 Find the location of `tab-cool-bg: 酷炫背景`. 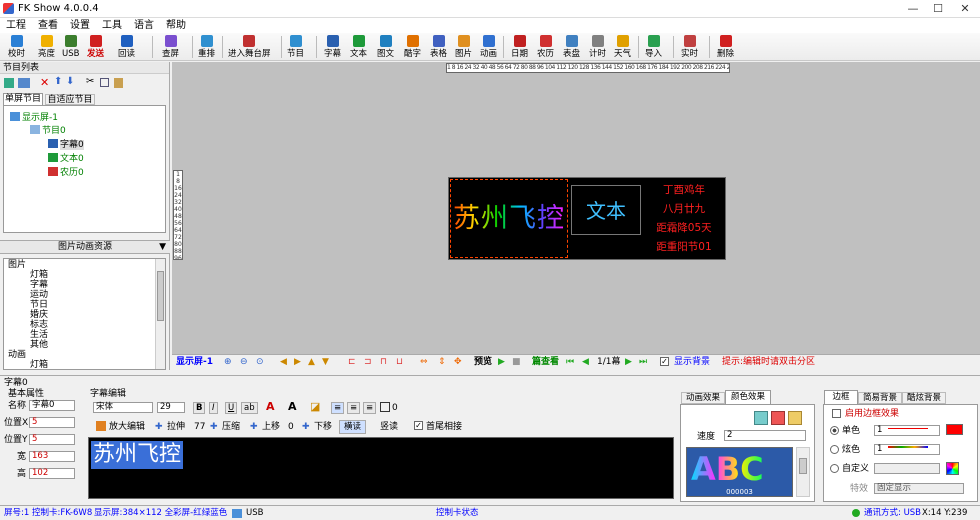

tab-cool-bg: 酷炫背景 is located at coordinates (924, 398).